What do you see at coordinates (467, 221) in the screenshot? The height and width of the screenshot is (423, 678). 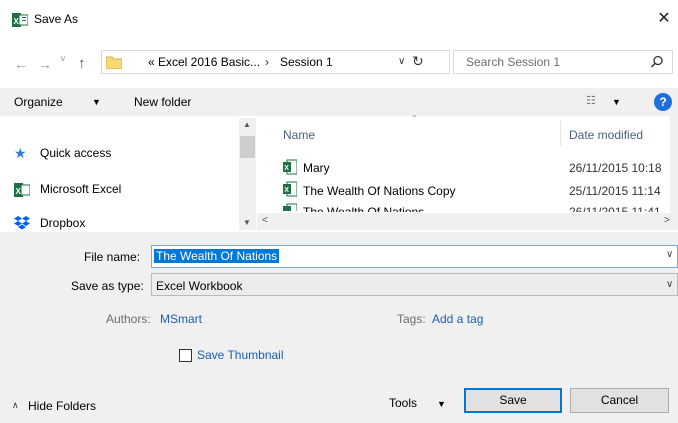 I see `file-list-horizontal-scrollbar` at bounding box center [467, 221].